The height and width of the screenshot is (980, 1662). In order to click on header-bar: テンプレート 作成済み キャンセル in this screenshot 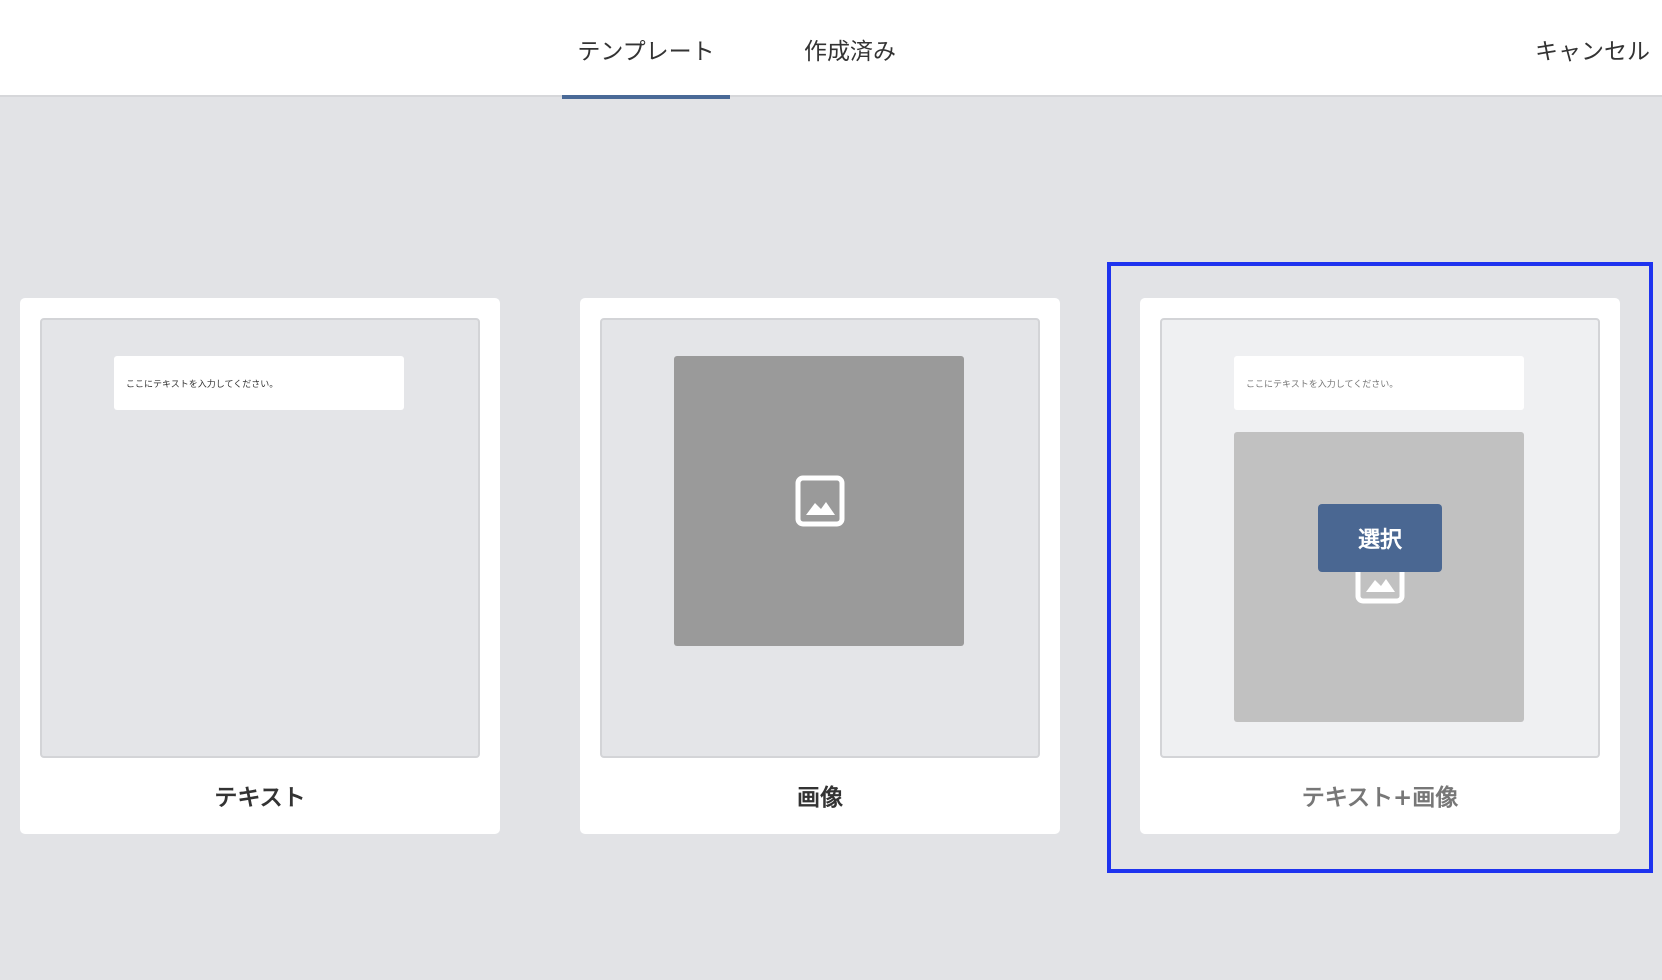, I will do `click(831, 49)`.